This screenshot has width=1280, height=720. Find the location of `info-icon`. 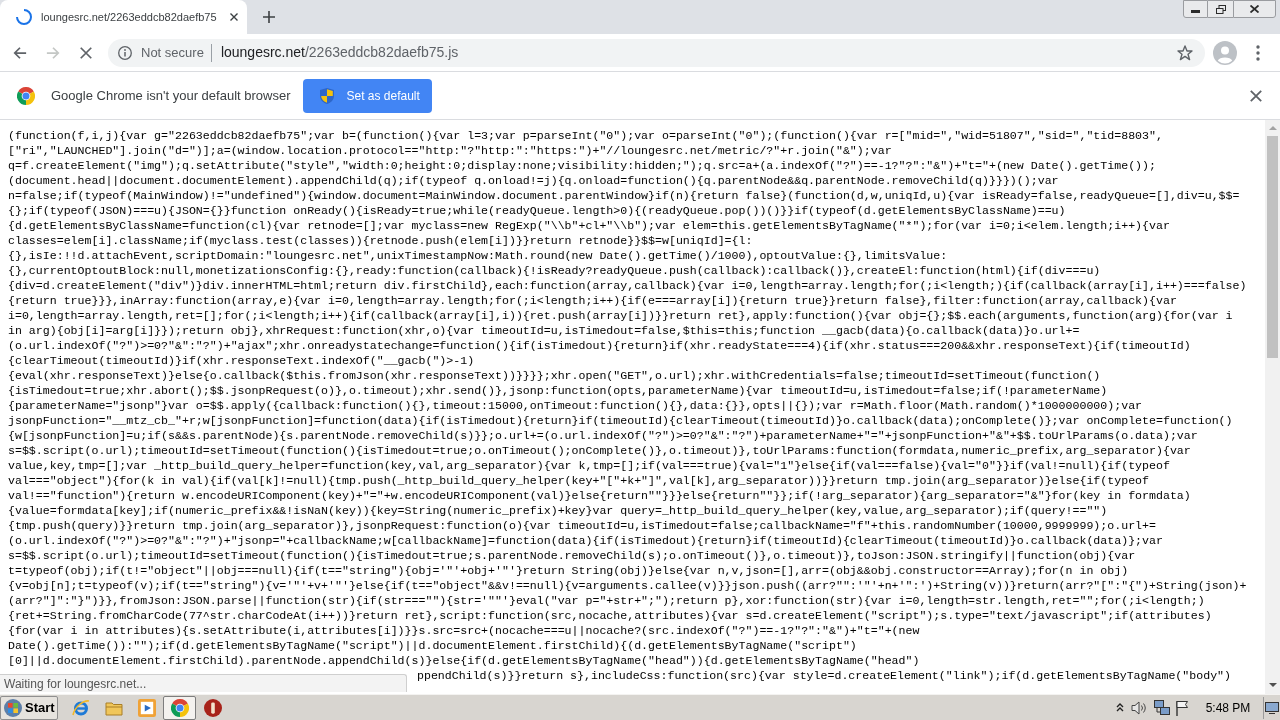

info-icon is located at coordinates (125, 52).